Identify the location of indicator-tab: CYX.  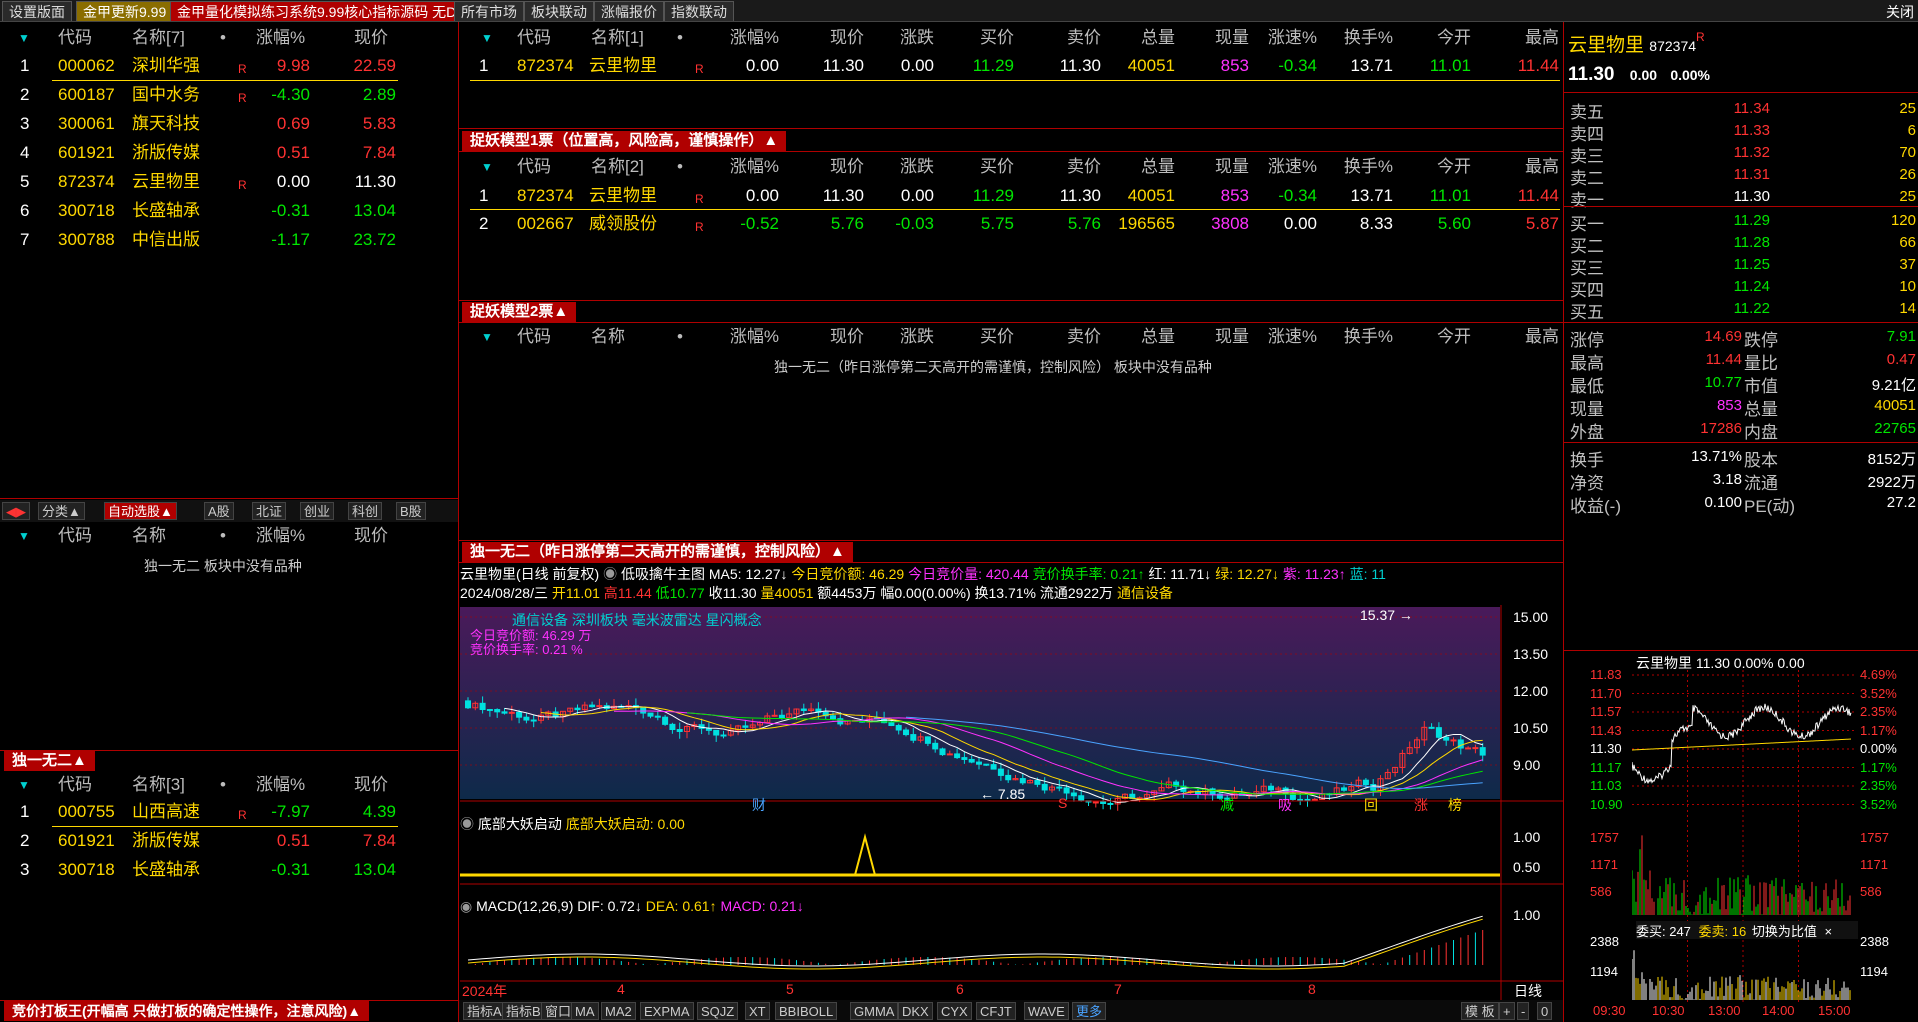
(954, 1011).